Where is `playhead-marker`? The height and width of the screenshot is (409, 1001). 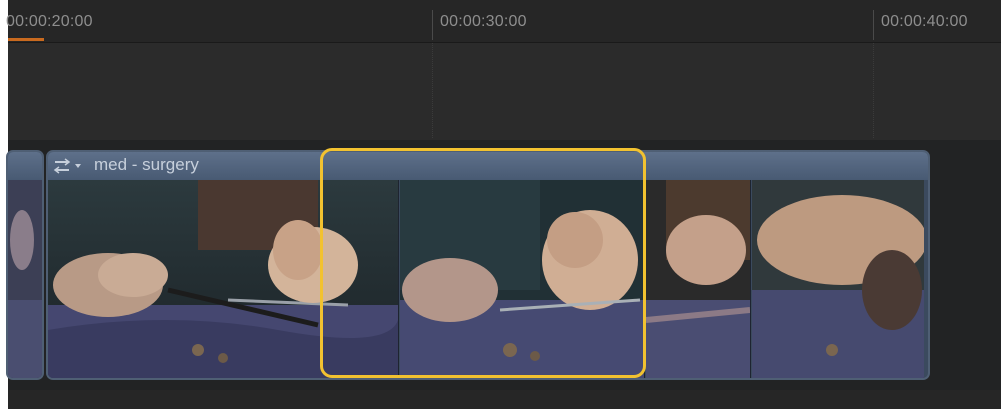
playhead-marker is located at coordinates (26, 39).